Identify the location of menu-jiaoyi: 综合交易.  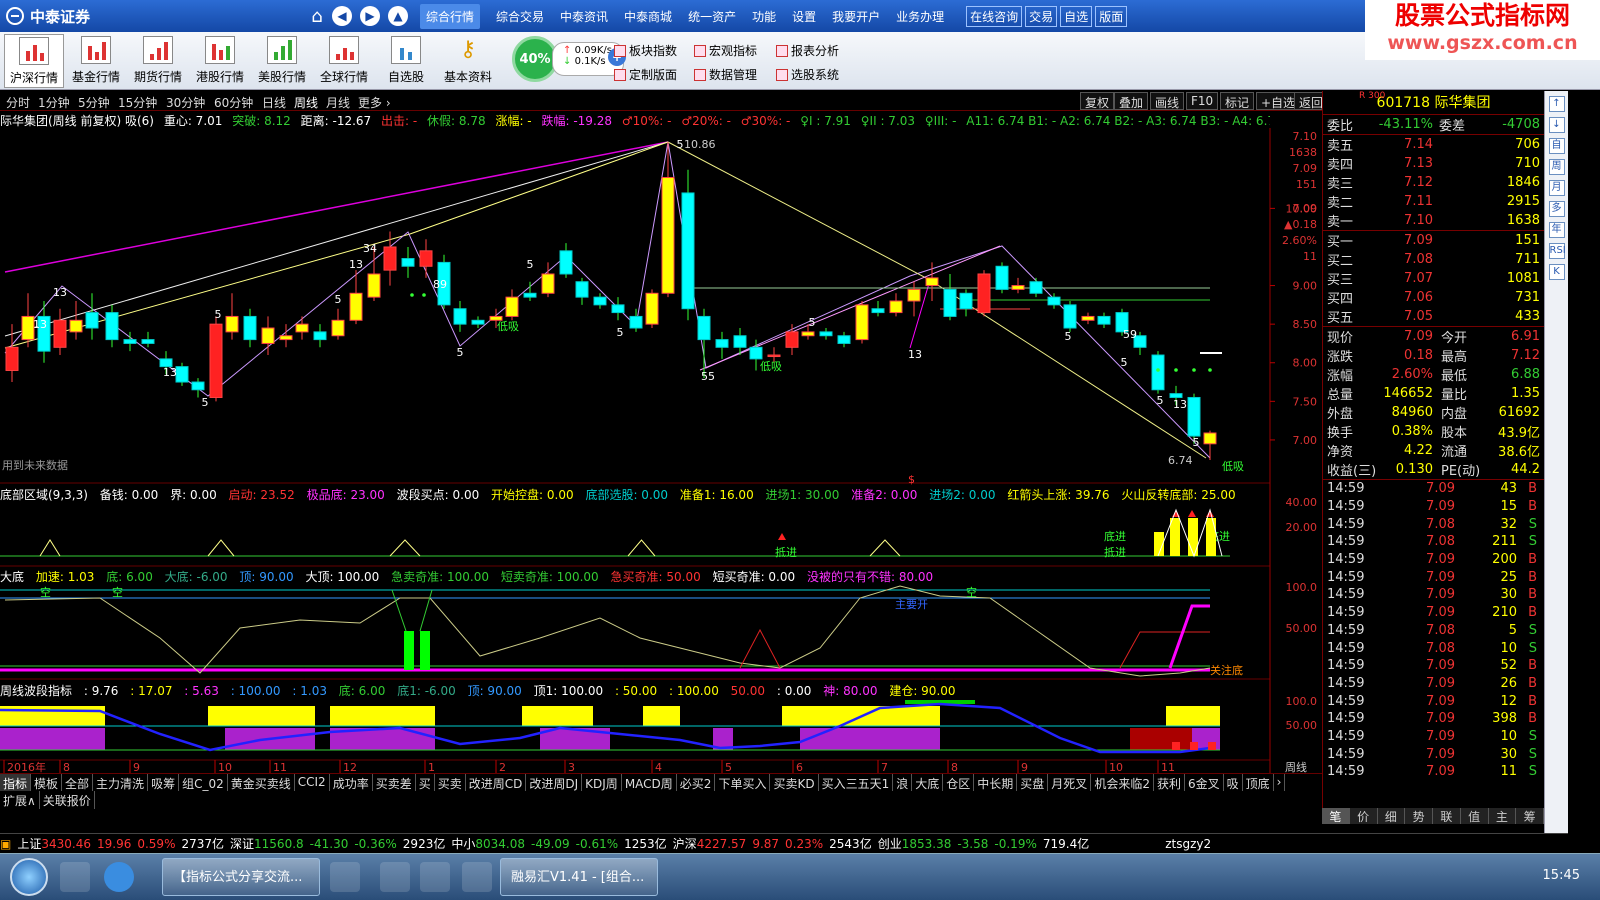
(520, 16).